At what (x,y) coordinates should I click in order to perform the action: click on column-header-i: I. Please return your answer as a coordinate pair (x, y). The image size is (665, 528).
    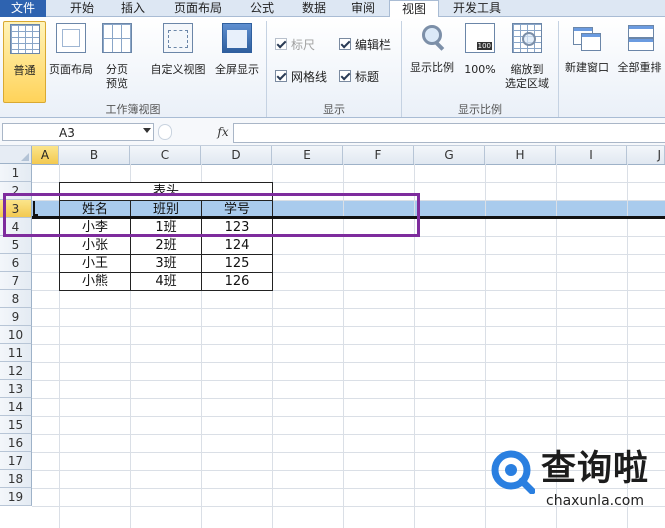
    Looking at the image, I should click on (591, 155).